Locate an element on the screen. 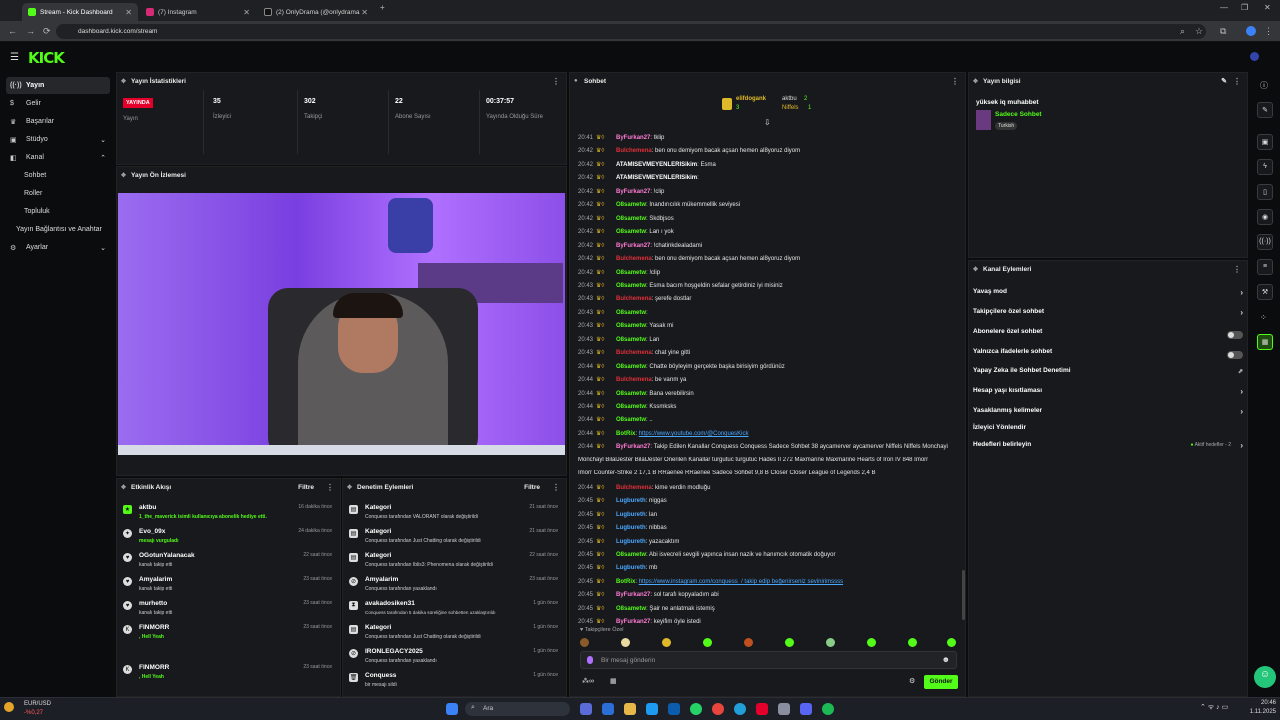  chat-input: Bir mesaj gönderin ☻ is located at coordinates (768, 660).